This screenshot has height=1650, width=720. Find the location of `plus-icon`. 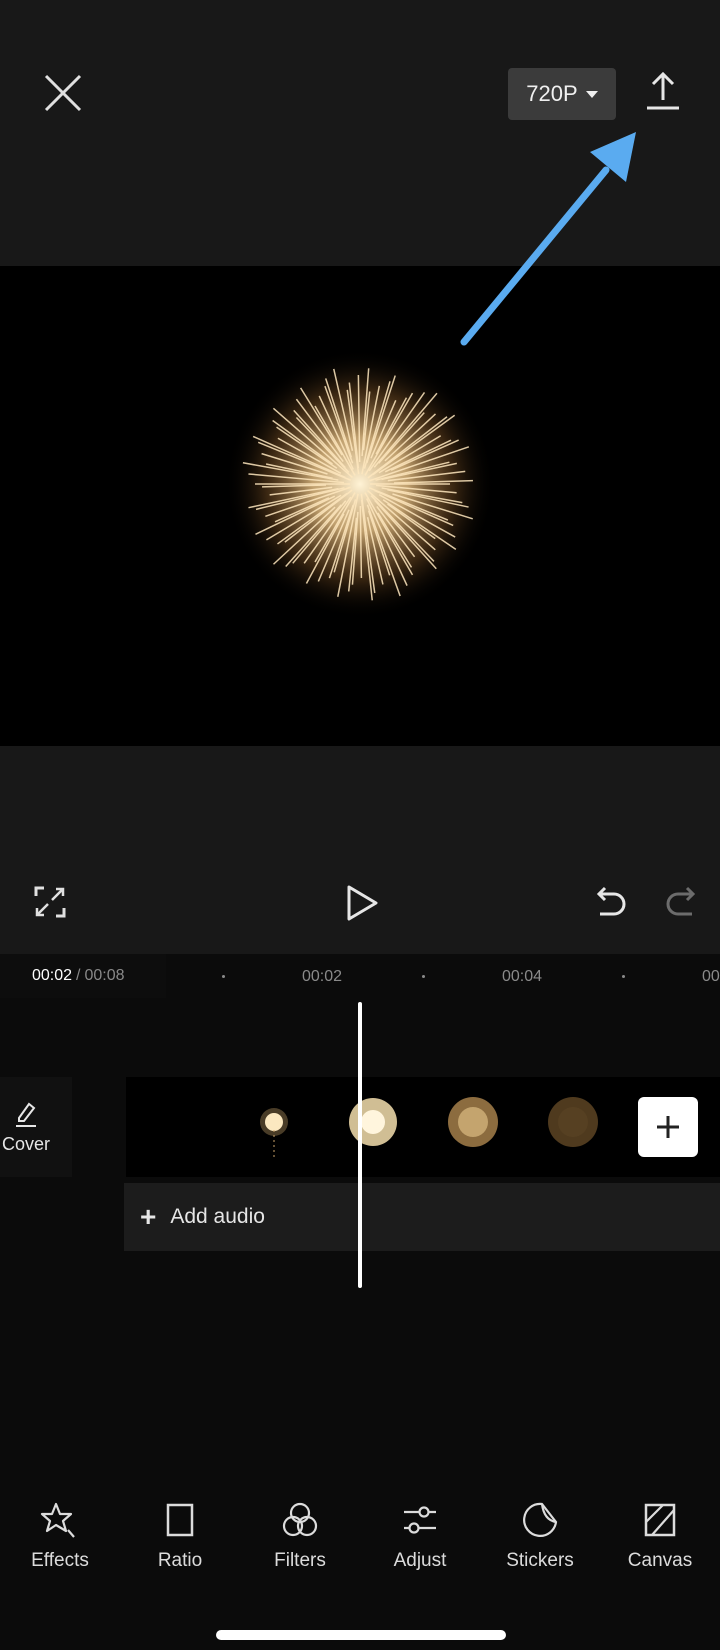

plus-icon is located at coordinates (668, 1127).